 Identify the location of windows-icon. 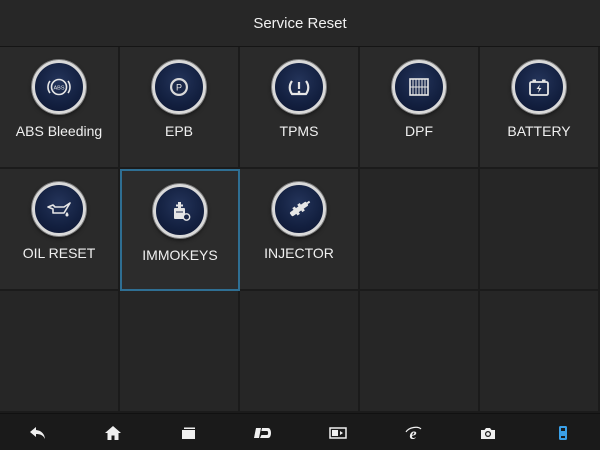
(188, 433).